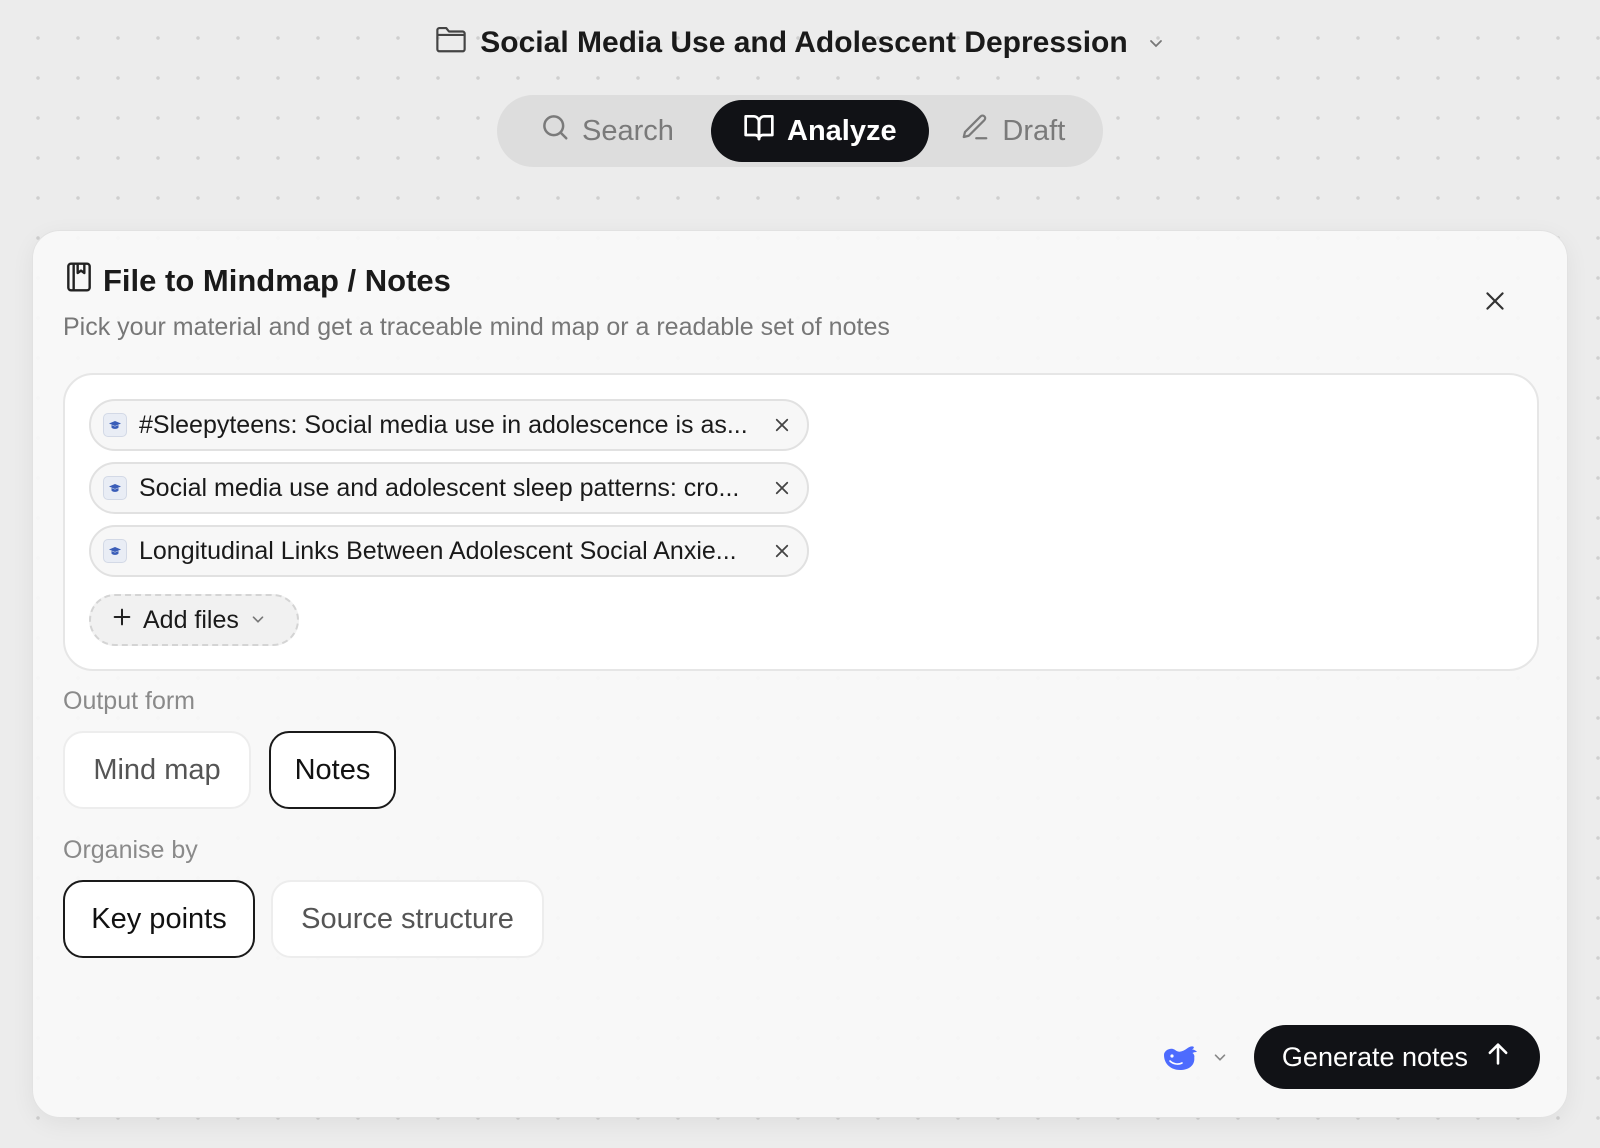 This screenshot has width=1600, height=1148. Describe the element at coordinates (1498, 1057) in the screenshot. I see `arrow-up-icon` at that location.